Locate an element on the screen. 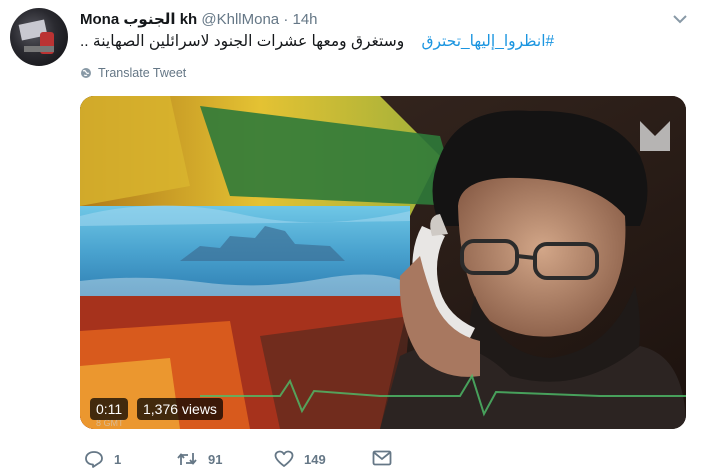  retweet-button: 91 is located at coordinates (199, 459).